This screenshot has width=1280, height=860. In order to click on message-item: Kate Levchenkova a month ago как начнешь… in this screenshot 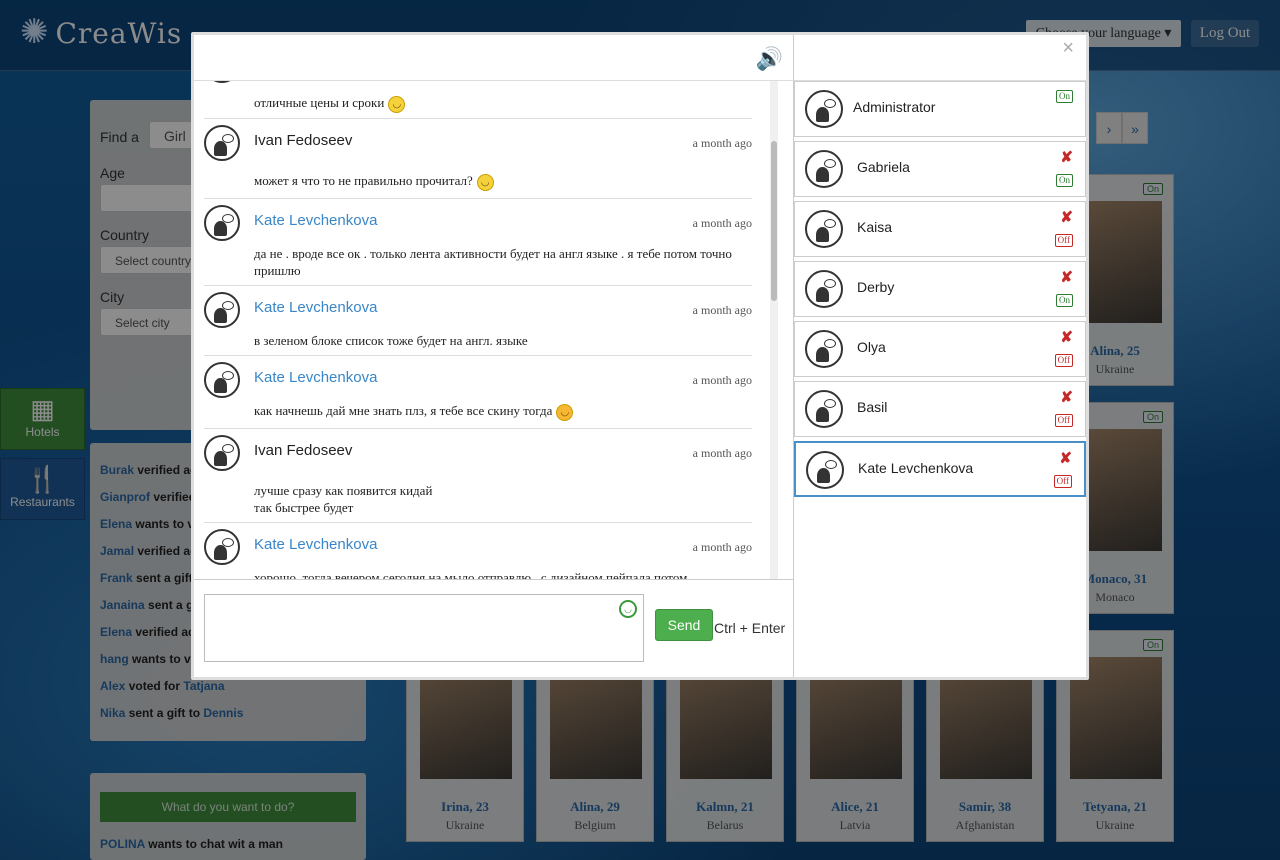, I will do `click(478, 392)`.